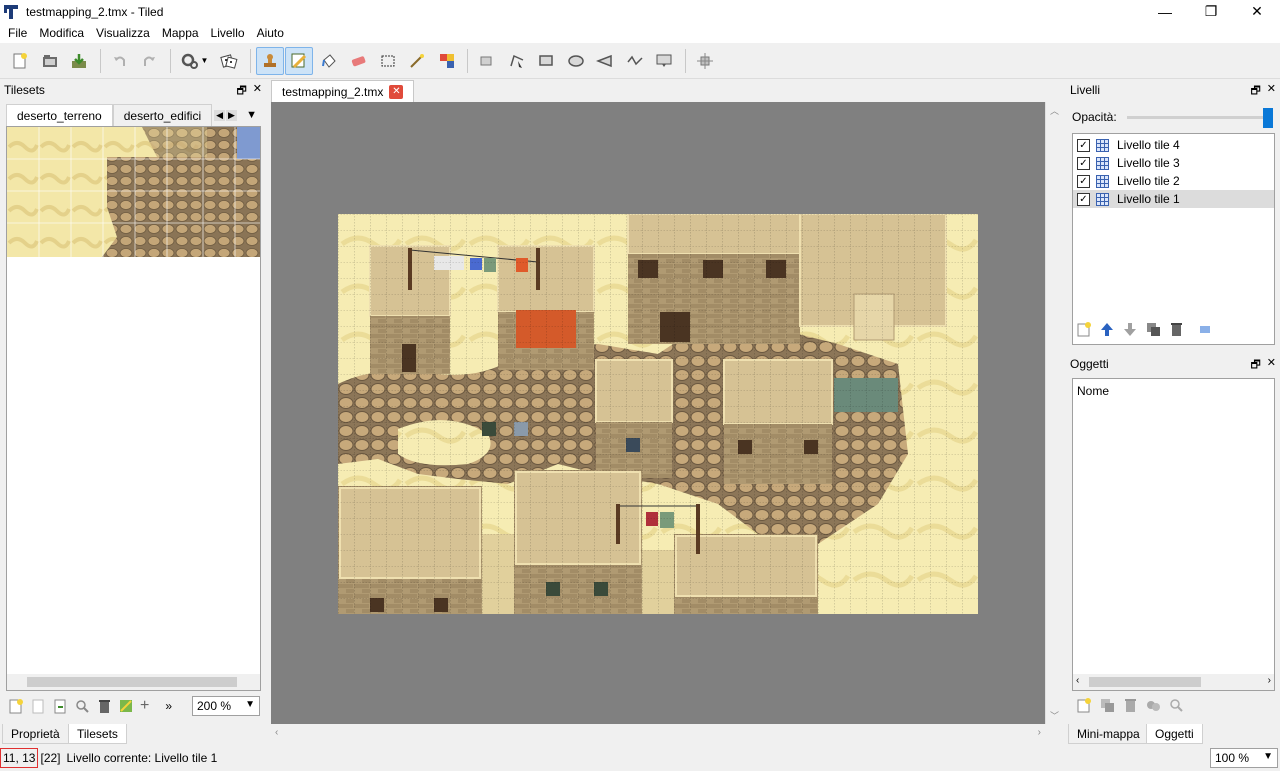 Image resolution: width=1280 pixels, height=771 pixels. I want to click on opacity-slider-track, so click(1199, 117).